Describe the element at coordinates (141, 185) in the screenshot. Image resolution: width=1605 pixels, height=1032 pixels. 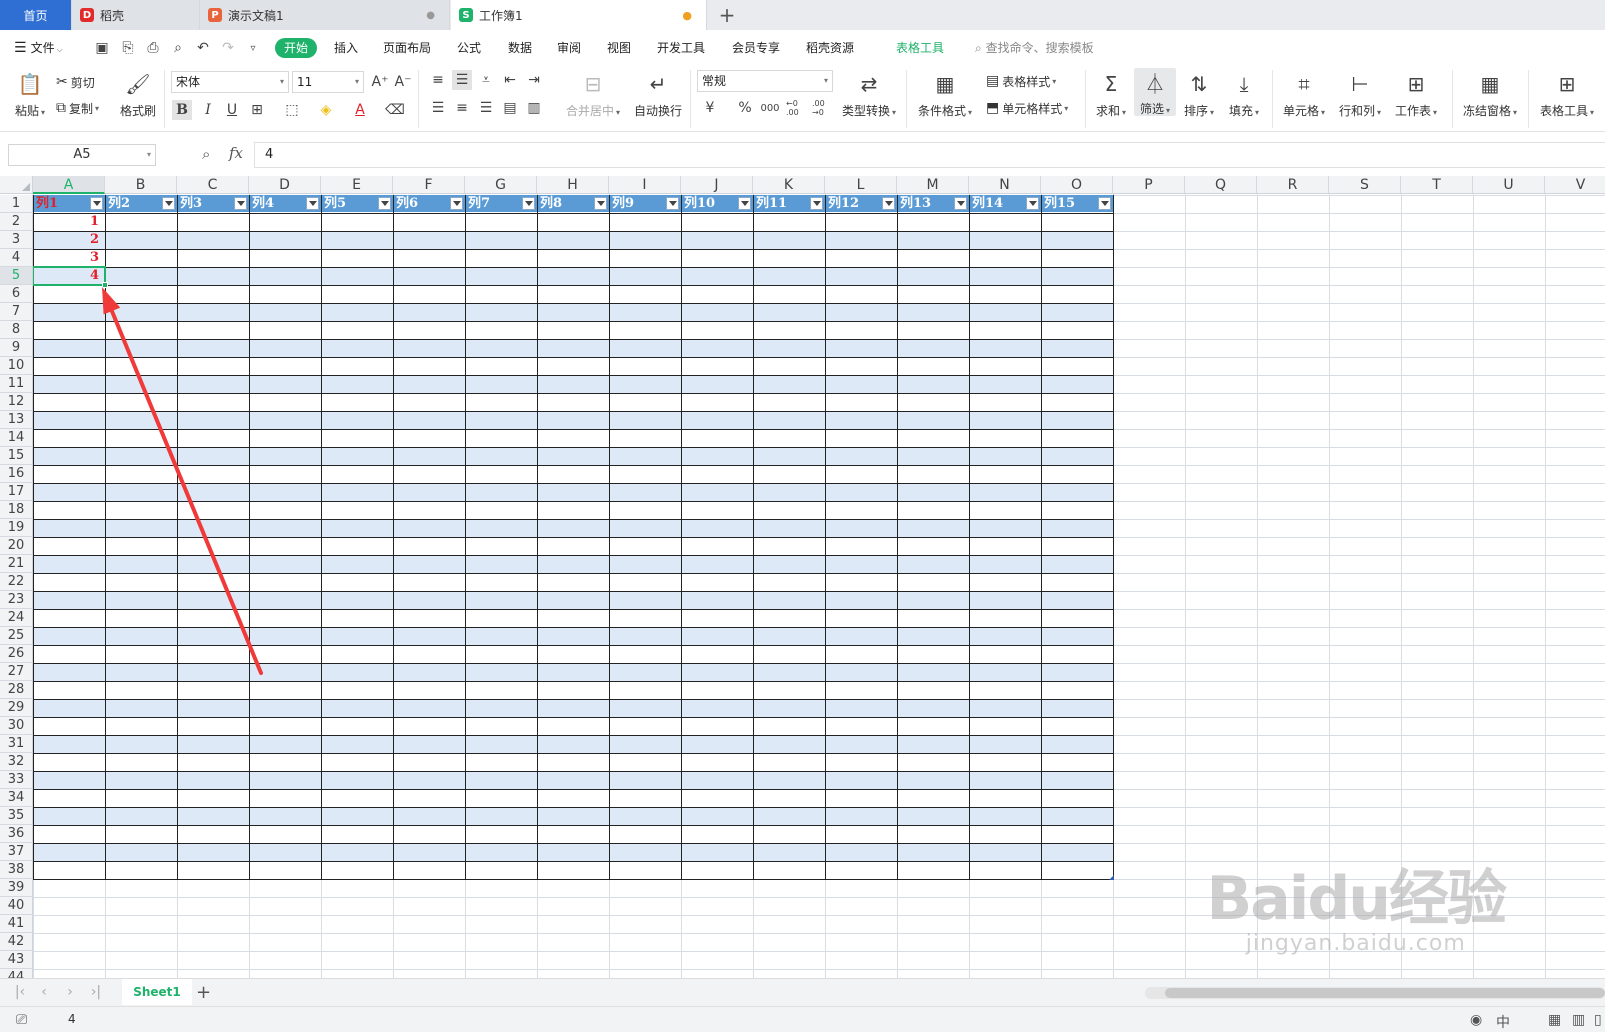
I see `column-header: B` at that location.